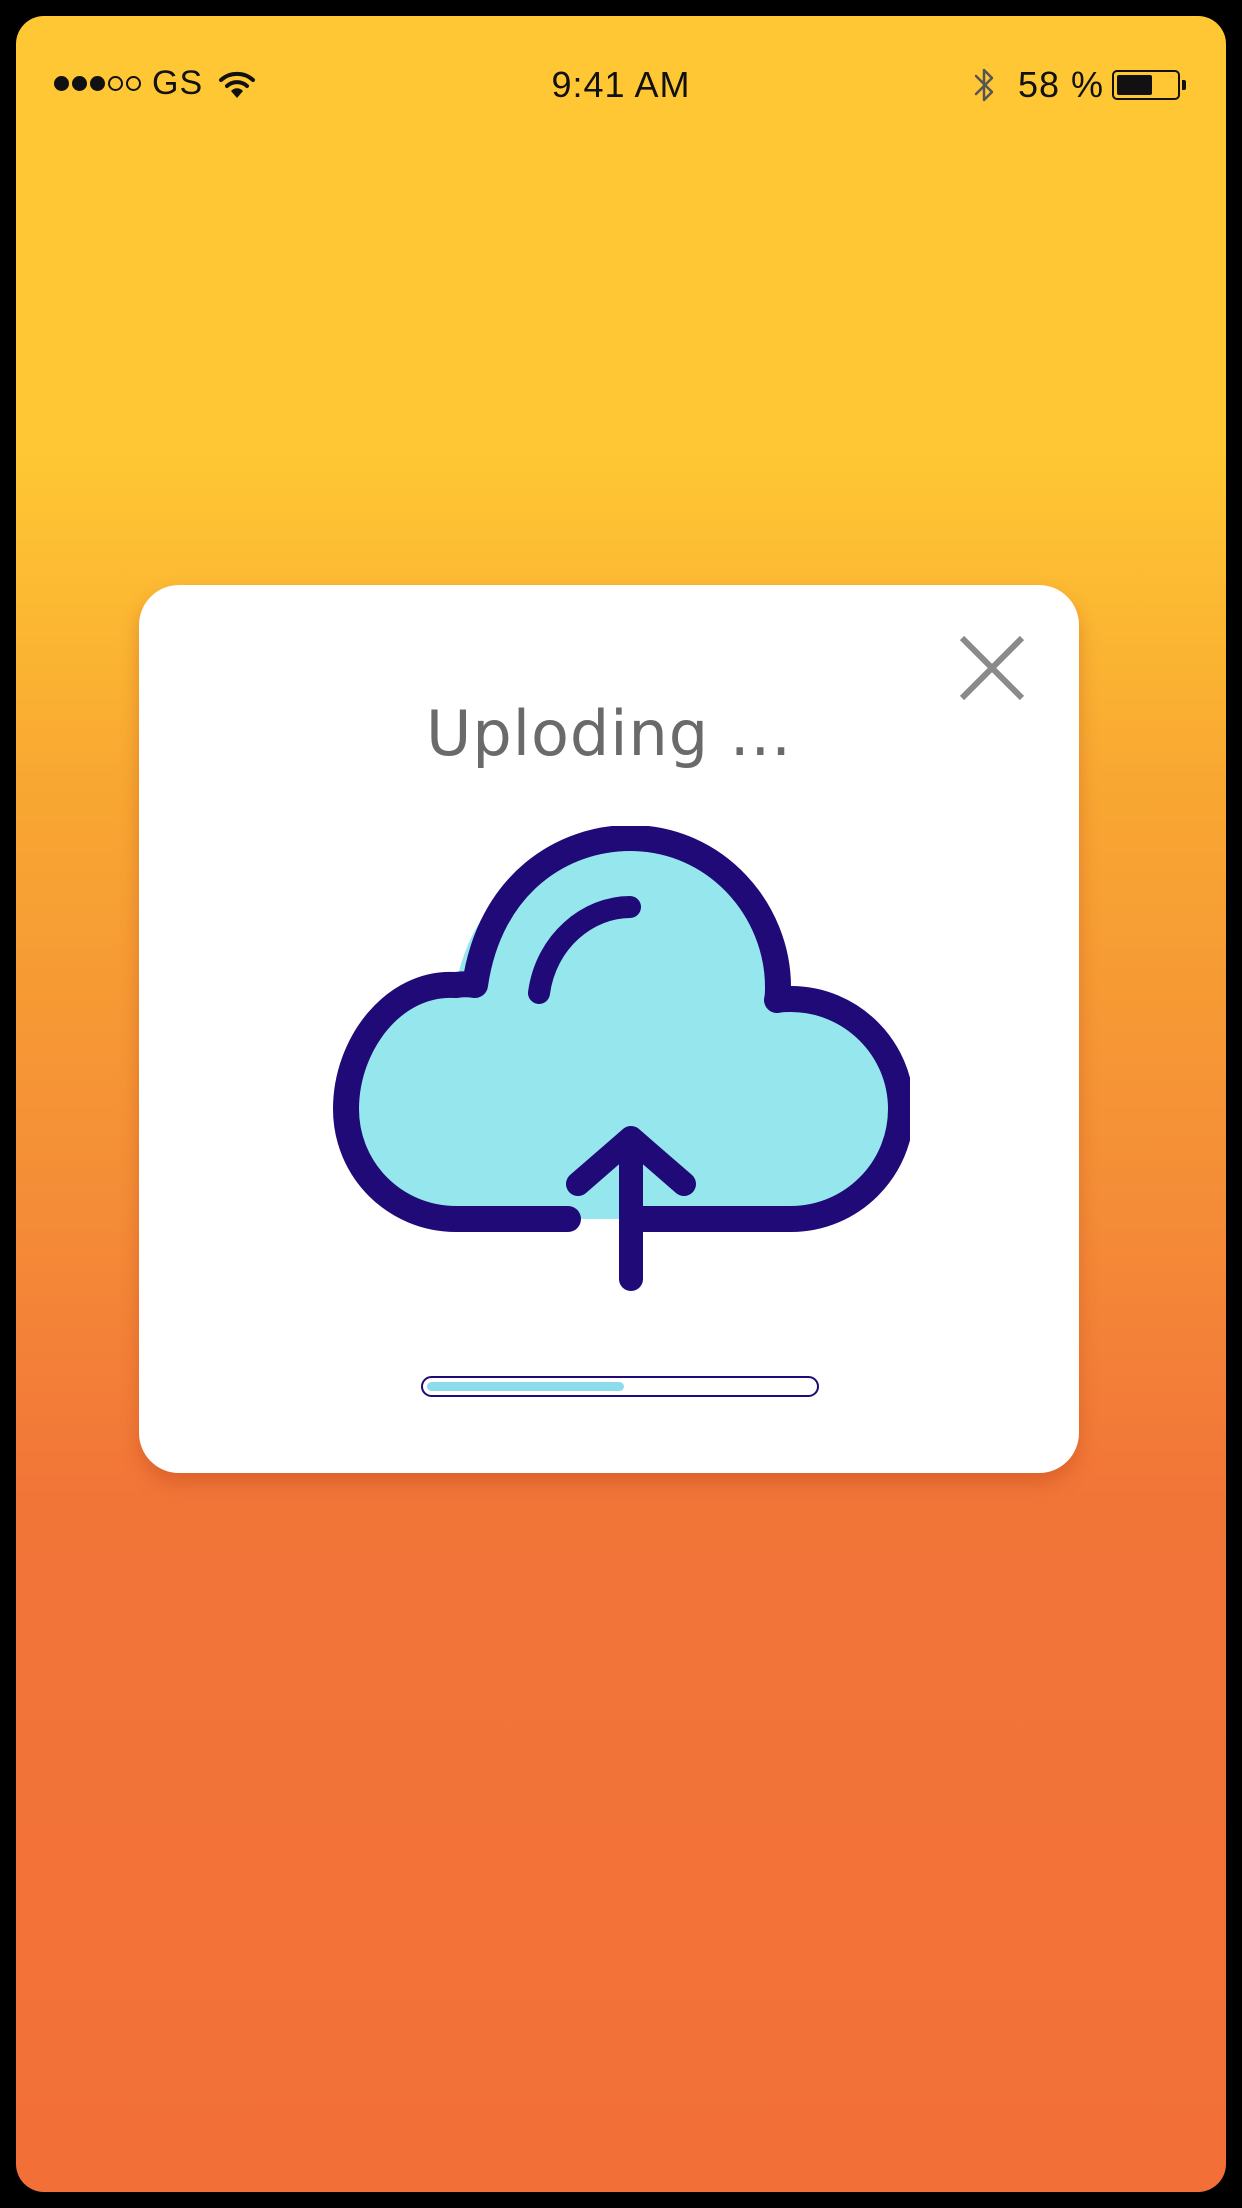 This screenshot has height=2208, width=1242. I want to click on upload-progress-bar, so click(620, 1386).